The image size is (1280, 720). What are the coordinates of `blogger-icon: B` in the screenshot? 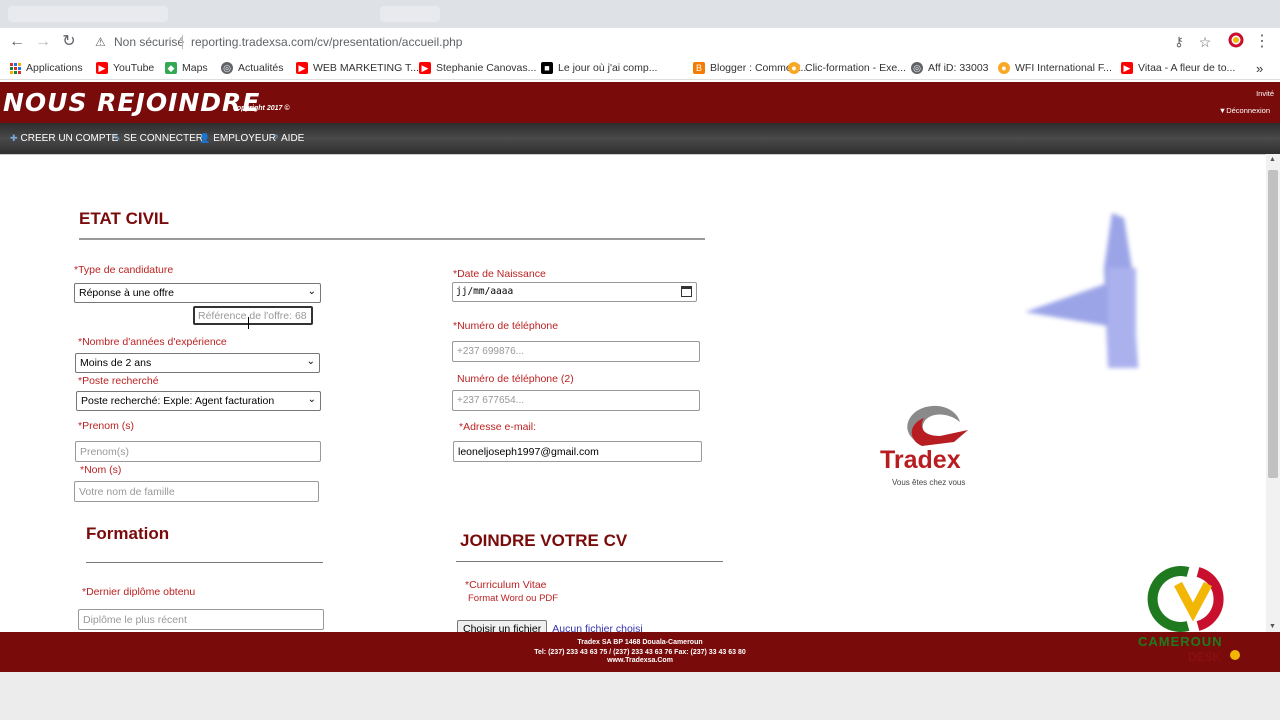 It's located at (699, 68).